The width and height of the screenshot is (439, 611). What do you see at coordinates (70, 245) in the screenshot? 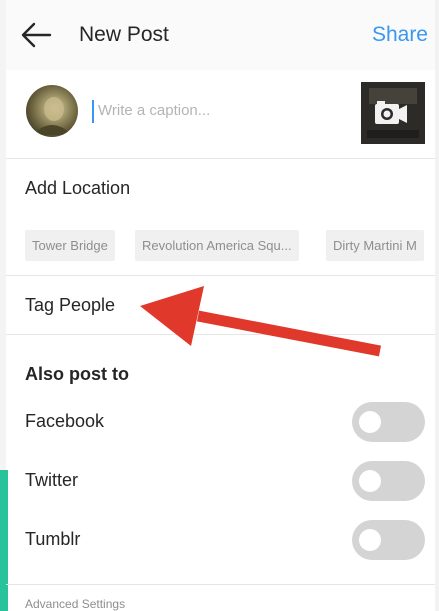
I see `location-chip: Tower Bridge` at bounding box center [70, 245].